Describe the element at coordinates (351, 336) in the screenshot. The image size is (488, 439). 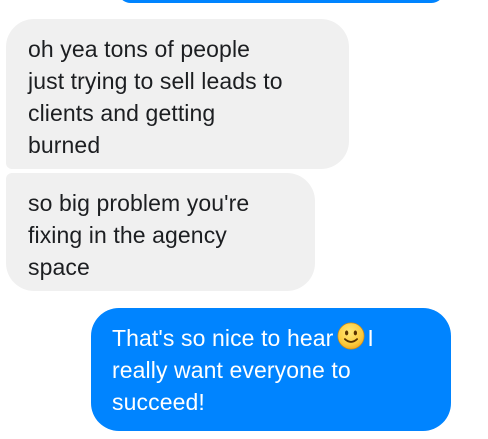
I see `slightly-smiling-face-icon` at that location.